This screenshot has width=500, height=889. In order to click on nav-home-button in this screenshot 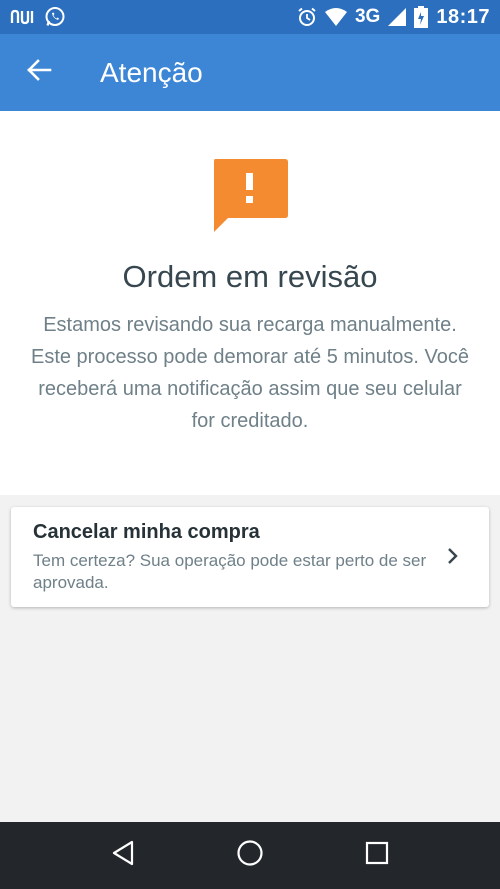, I will do `click(250, 856)`.